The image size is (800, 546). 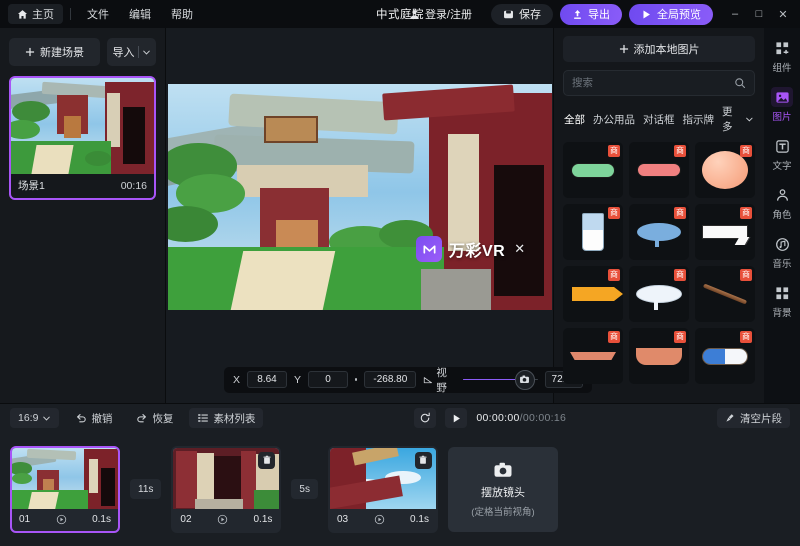 What do you see at coordinates (54, 52) in the screenshot?
I see `new-scene-button: 新建场景` at bounding box center [54, 52].